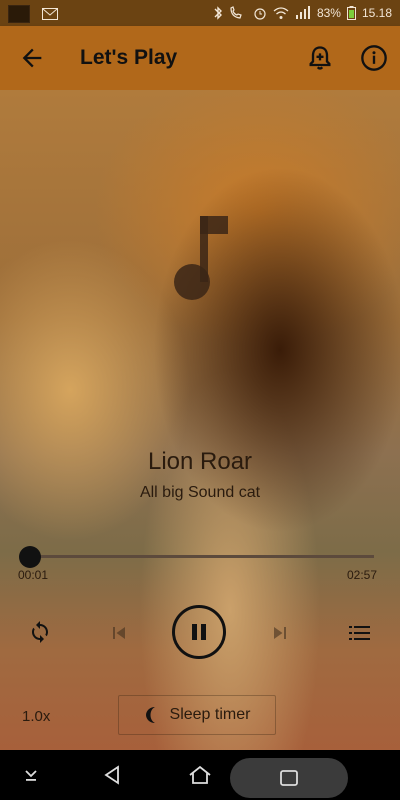  What do you see at coordinates (32, 58) in the screenshot?
I see `arrow-back-icon` at bounding box center [32, 58].